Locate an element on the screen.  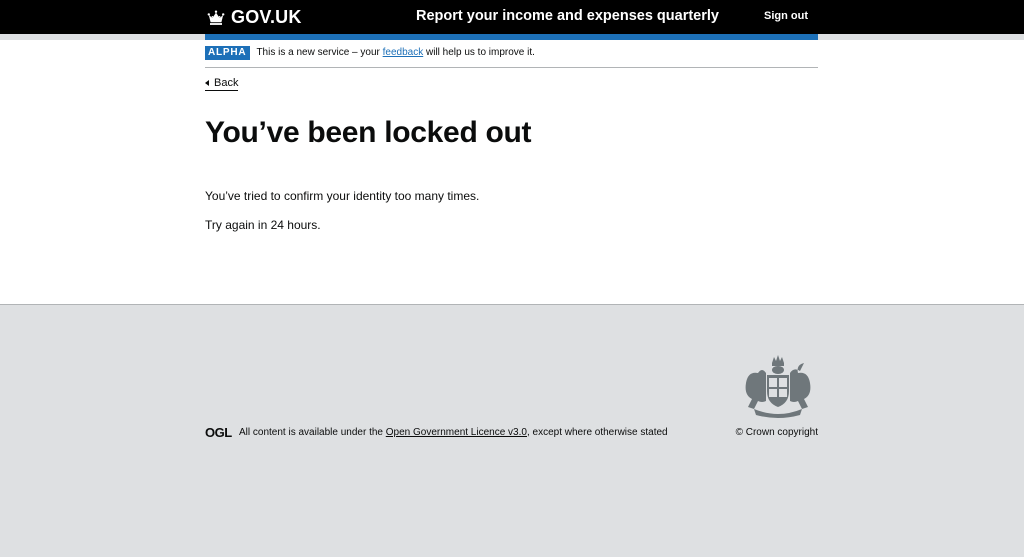
govuk-logo-link: GOV.UK is located at coordinates (253, 17).